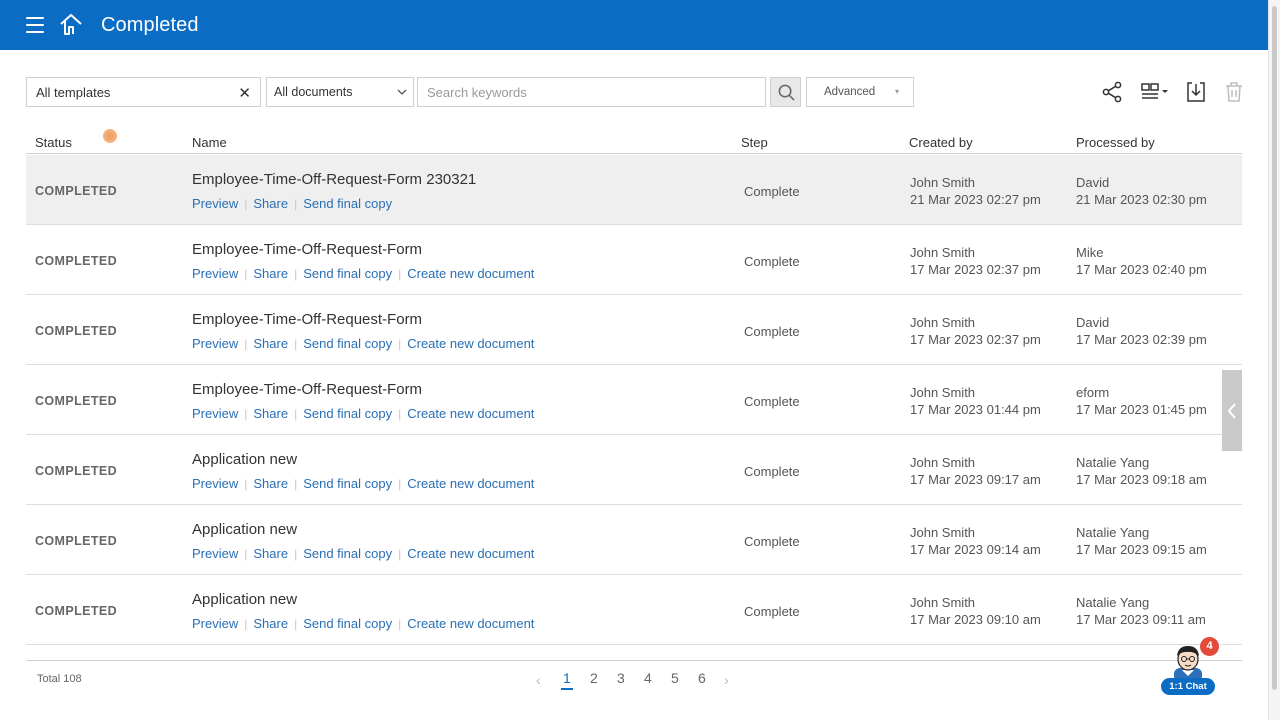 The width and height of the screenshot is (1280, 720). I want to click on chat-widget: 1:1 Chat 4, so click(1190, 667).